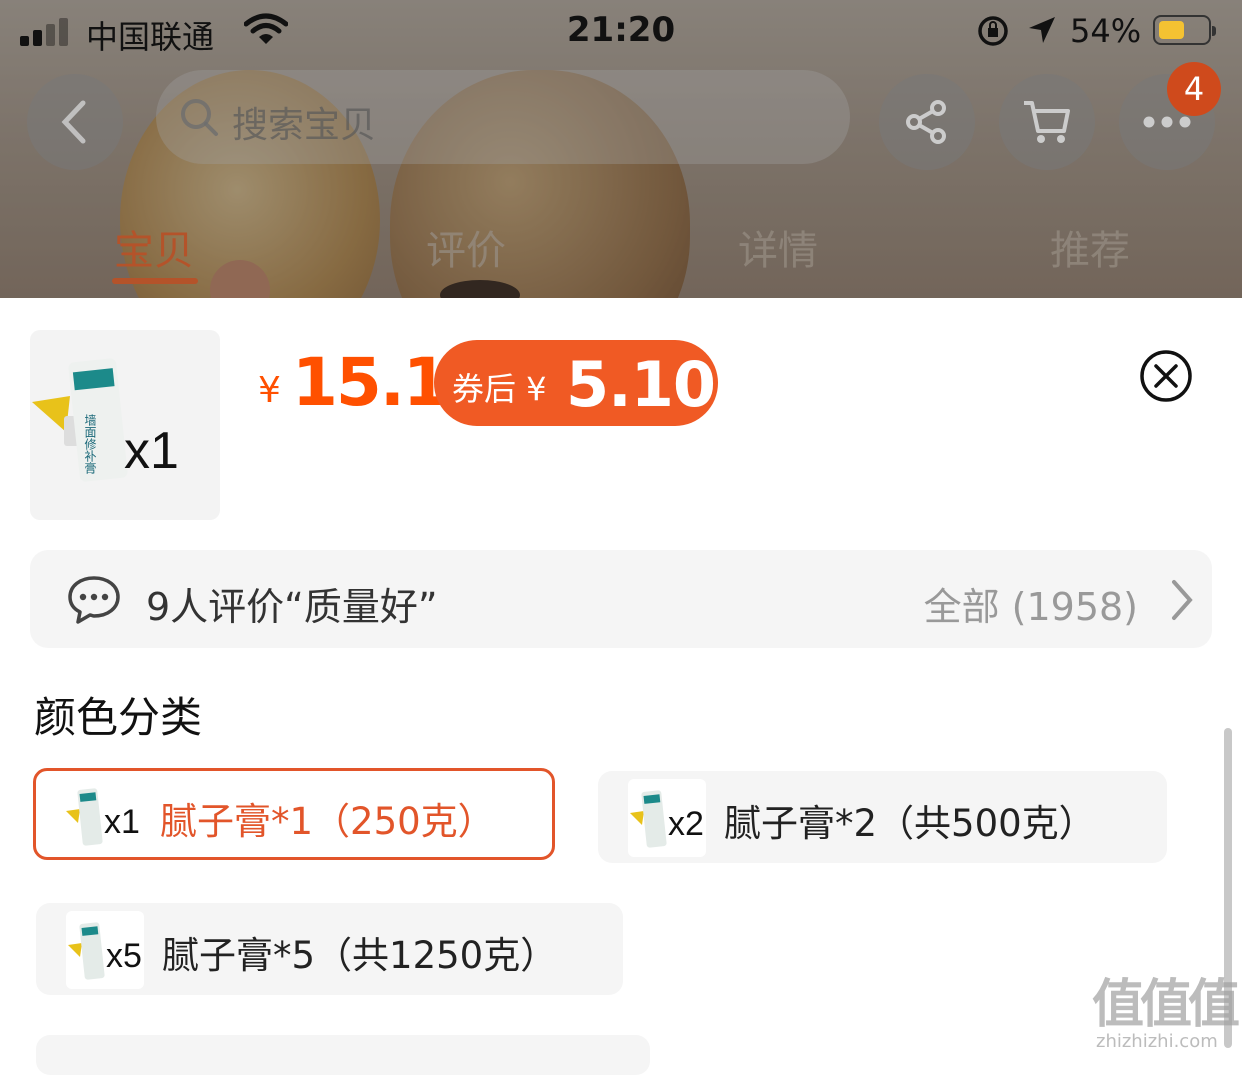 The image size is (1242, 1075). I want to click on all-reviews-link: 全部 (1958), so click(1031, 603).